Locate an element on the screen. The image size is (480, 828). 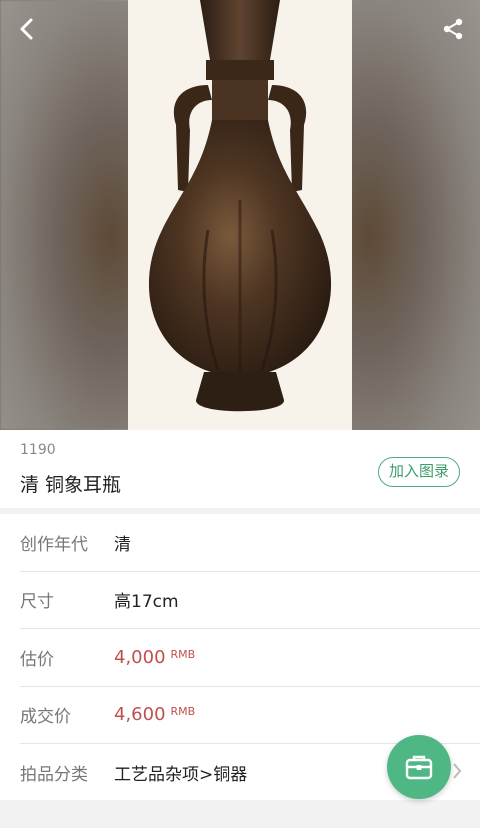
detail-label: 尺寸 is located at coordinates (37, 602).